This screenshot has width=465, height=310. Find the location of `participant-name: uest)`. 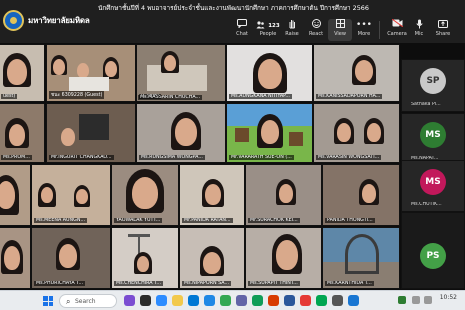

participant-name: uest) is located at coordinates (9, 96).